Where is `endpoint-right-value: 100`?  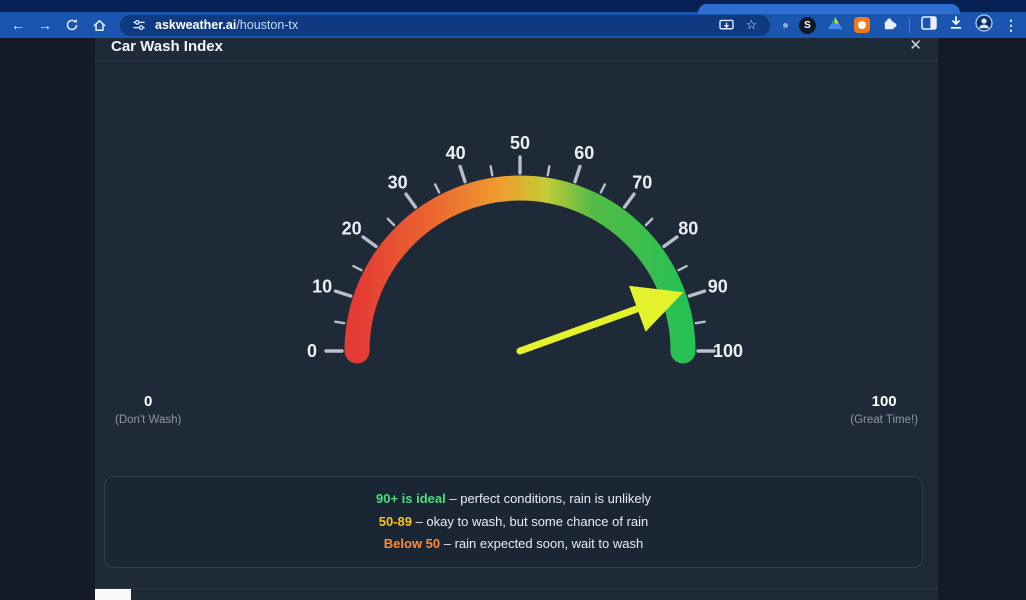 endpoint-right-value: 100 is located at coordinates (884, 401).